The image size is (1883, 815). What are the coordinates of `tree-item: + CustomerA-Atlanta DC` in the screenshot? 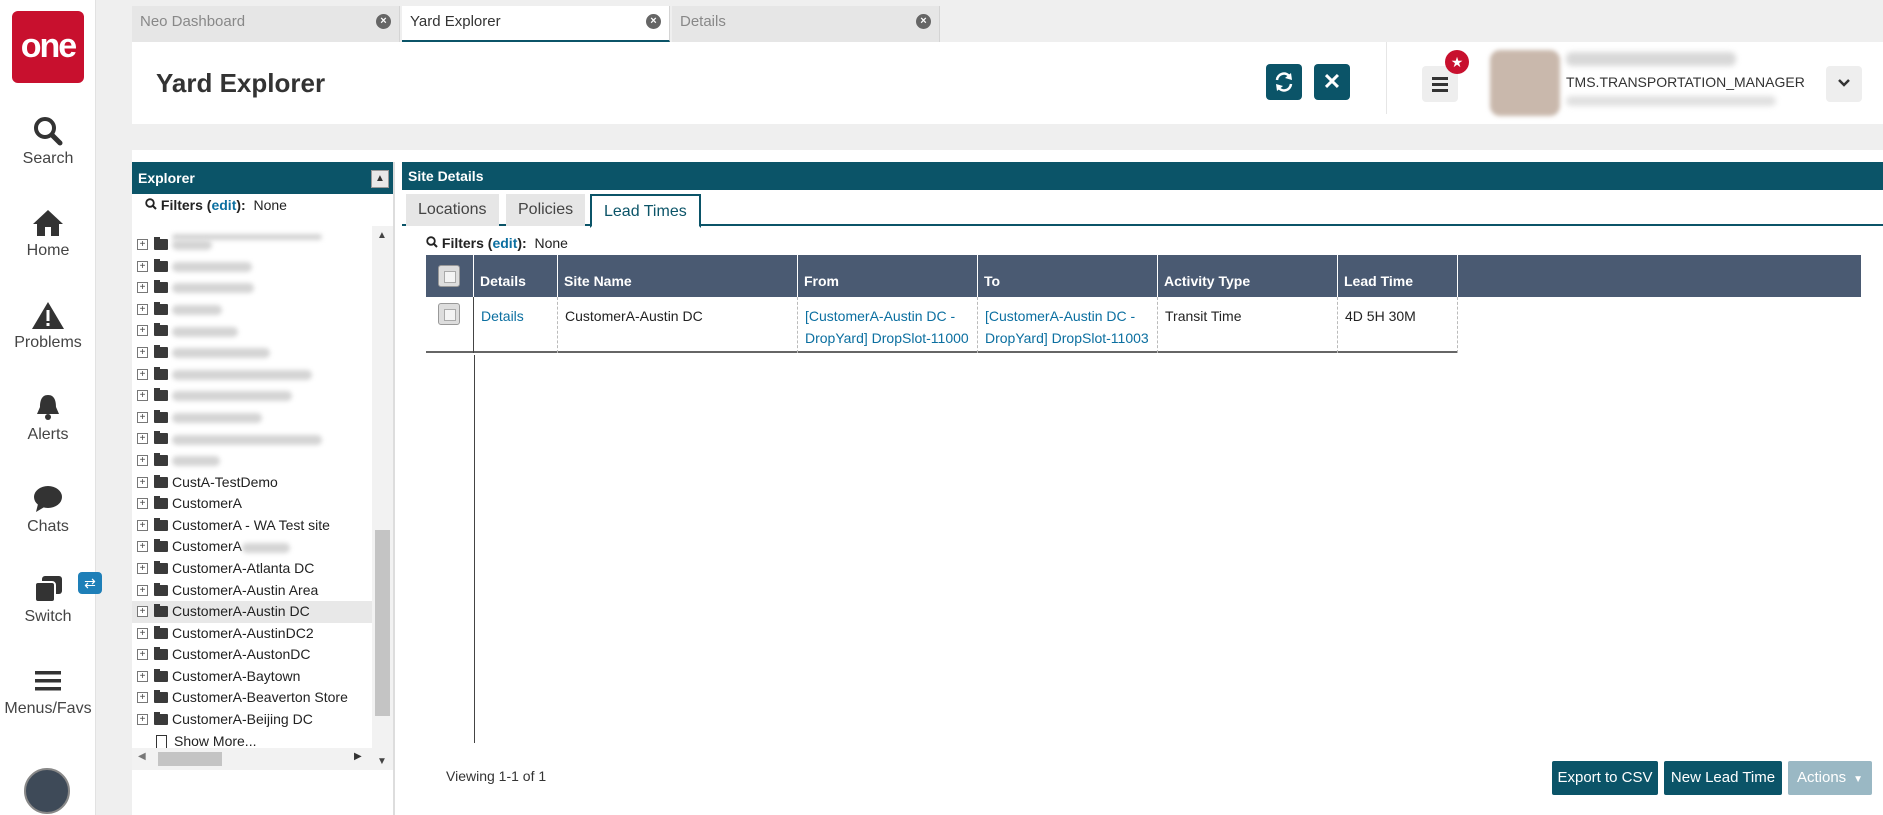 It's located at (252, 569).